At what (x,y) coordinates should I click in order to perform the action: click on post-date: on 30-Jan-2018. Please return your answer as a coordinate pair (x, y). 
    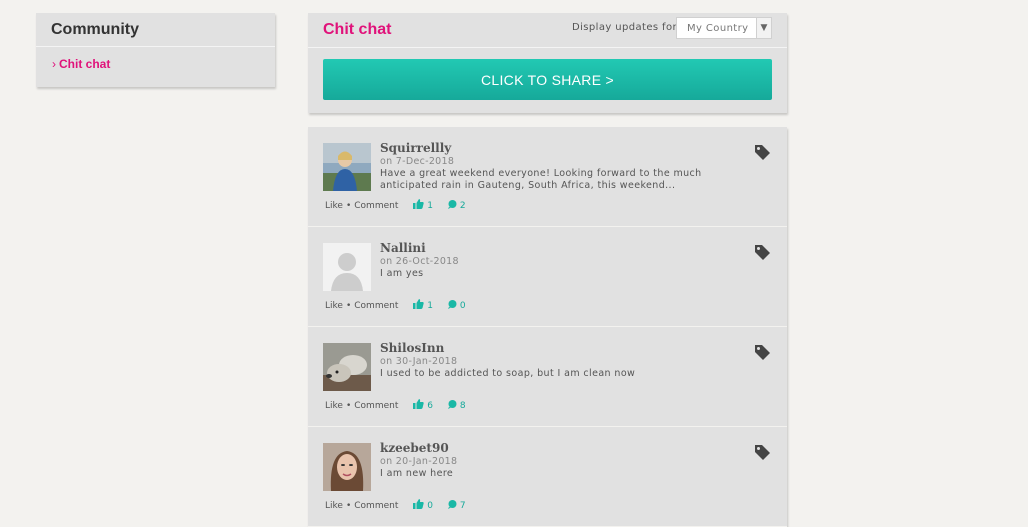
    Looking at the image, I should click on (419, 361).